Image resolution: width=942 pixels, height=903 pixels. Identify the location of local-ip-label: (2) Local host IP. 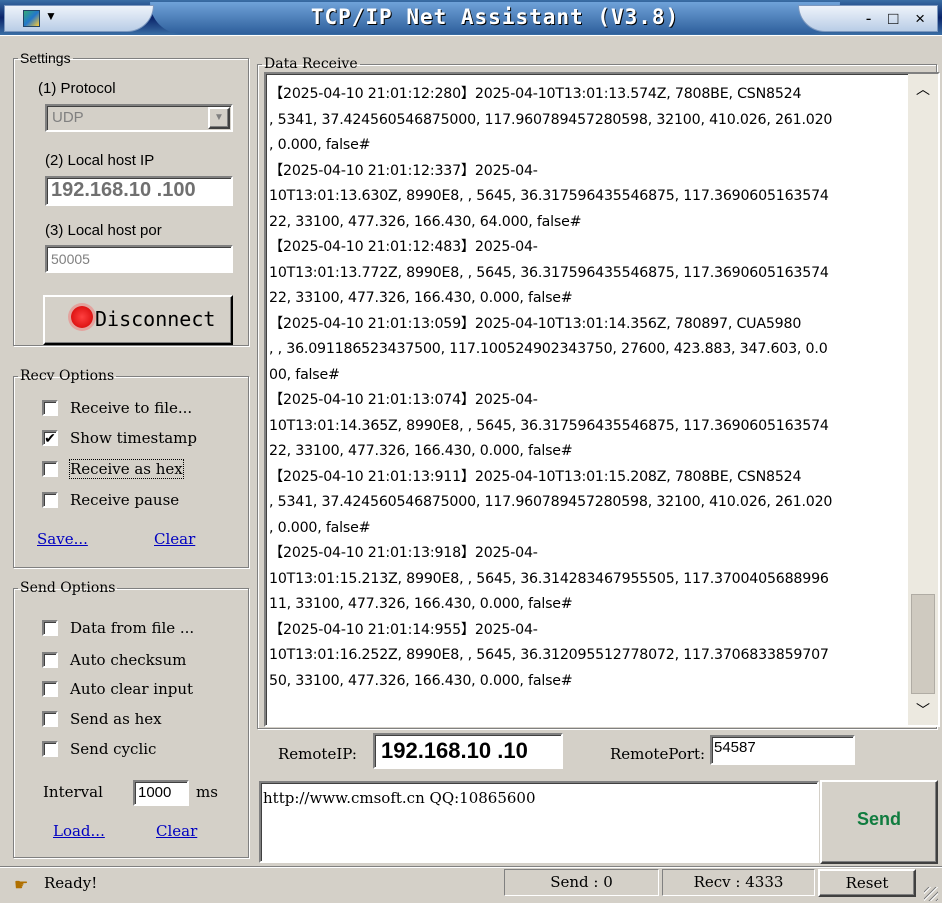
(100, 160).